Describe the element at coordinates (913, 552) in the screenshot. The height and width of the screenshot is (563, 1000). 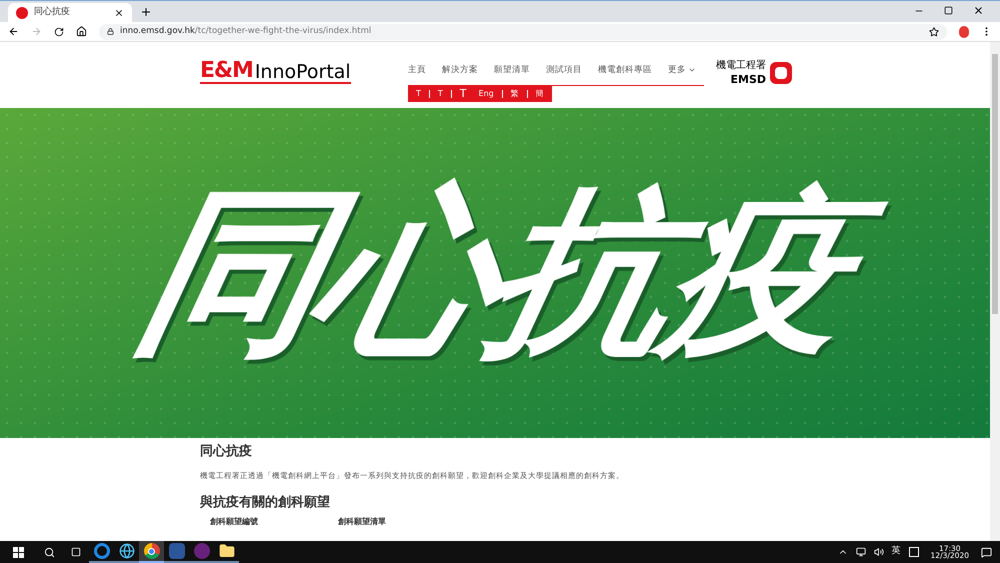
I see `keyboard-icon` at that location.